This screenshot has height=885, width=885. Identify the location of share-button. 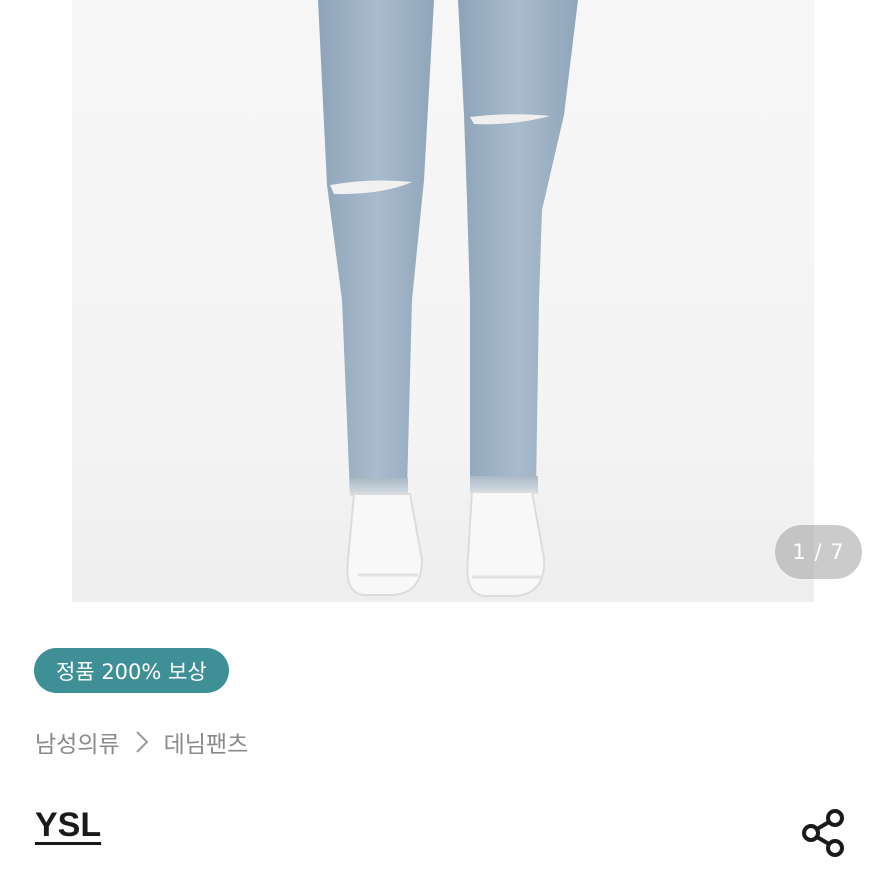
(824, 833).